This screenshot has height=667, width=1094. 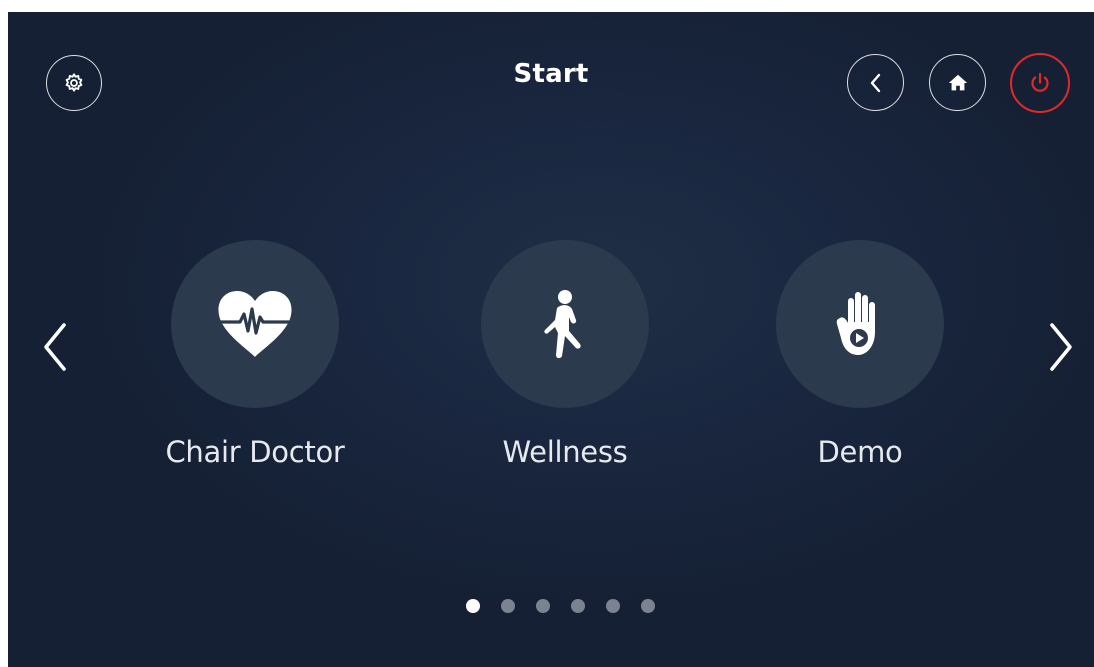 I want to click on tile-demo: Demo, so click(x=860, y=360).